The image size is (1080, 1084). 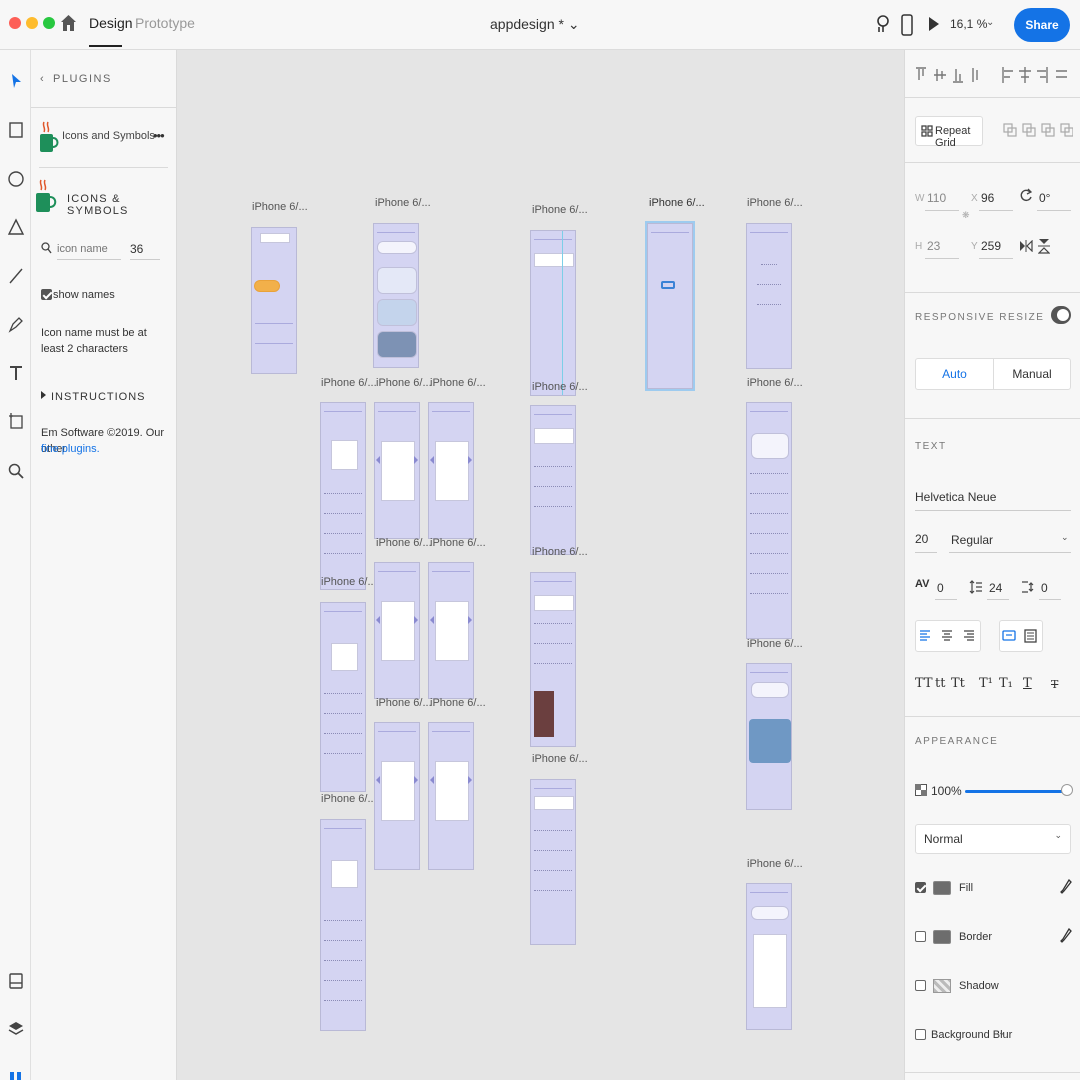 I want to click on font-size-field: 20, so click(x=921, y=539).